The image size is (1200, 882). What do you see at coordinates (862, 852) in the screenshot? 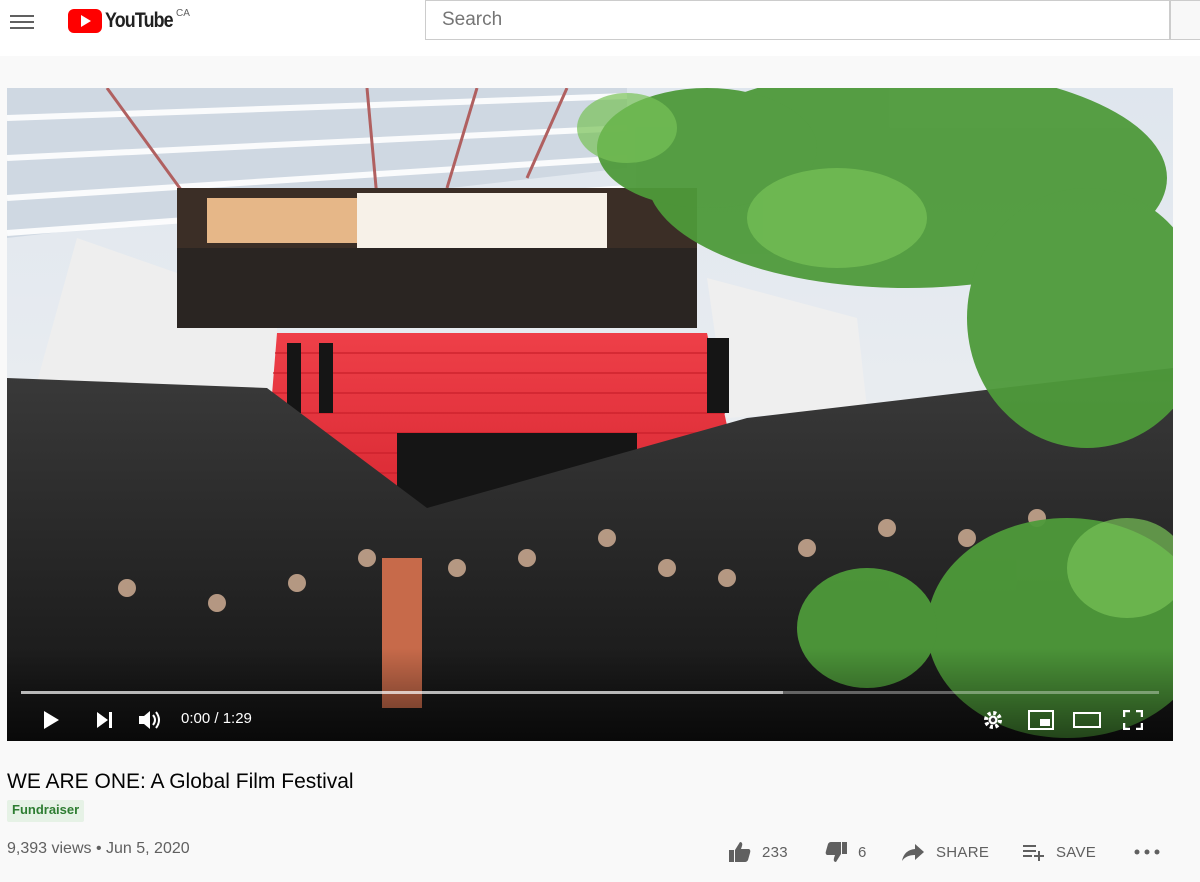
I see `dislike-count: 6` at bounding box center [862, 852].